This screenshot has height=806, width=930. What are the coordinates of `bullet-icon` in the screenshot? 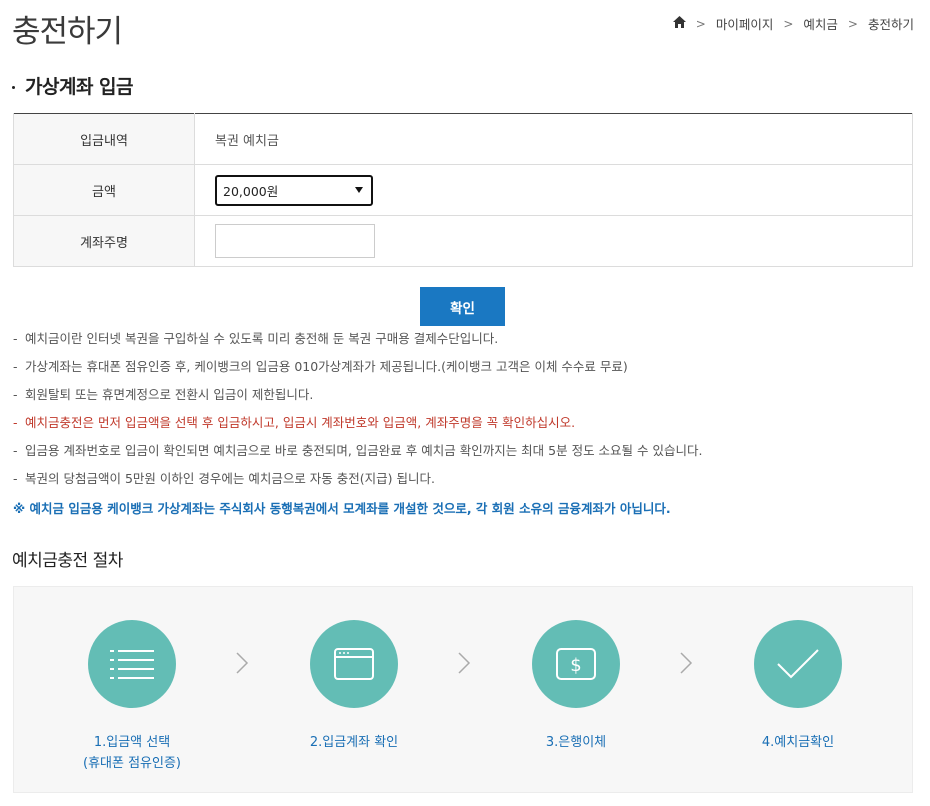 It's located at (13, 87).